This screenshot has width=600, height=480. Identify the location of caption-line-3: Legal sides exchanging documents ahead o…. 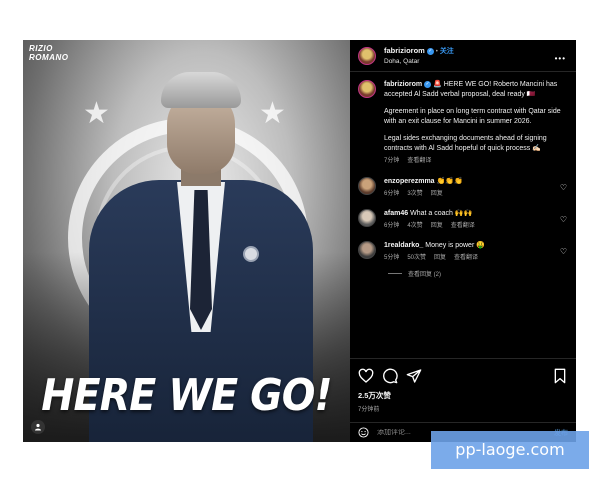
(465, 143).